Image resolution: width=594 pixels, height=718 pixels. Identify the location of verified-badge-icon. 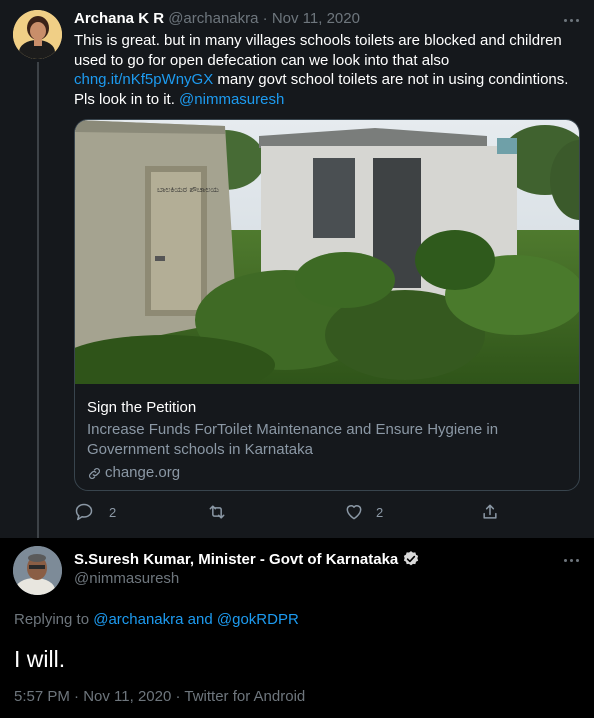
(411, 558).